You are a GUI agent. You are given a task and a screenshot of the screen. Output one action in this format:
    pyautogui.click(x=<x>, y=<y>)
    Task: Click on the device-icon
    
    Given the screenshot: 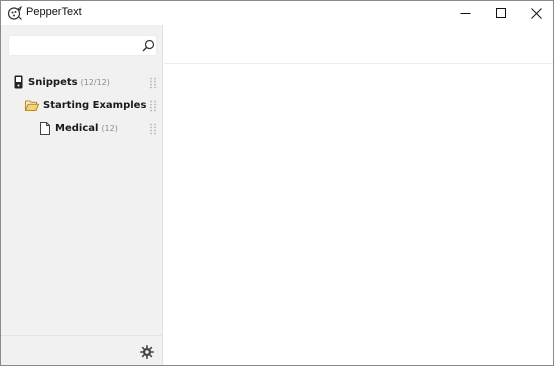 What is the action you would take?
    pyautogui.click(x=18, y=82)
    